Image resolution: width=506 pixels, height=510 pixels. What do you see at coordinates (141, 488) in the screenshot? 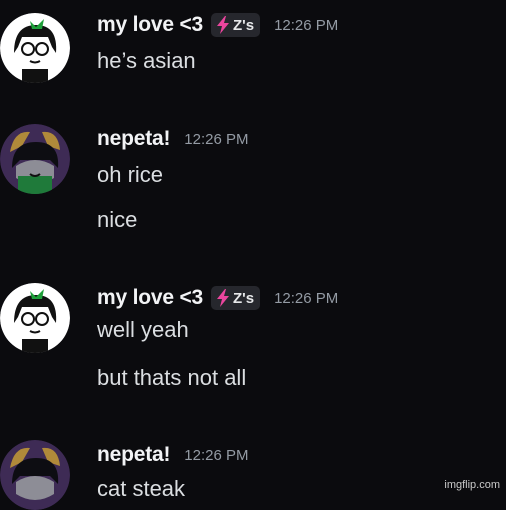
I see `message-text: cat steak` at bounding box center [141, 488].